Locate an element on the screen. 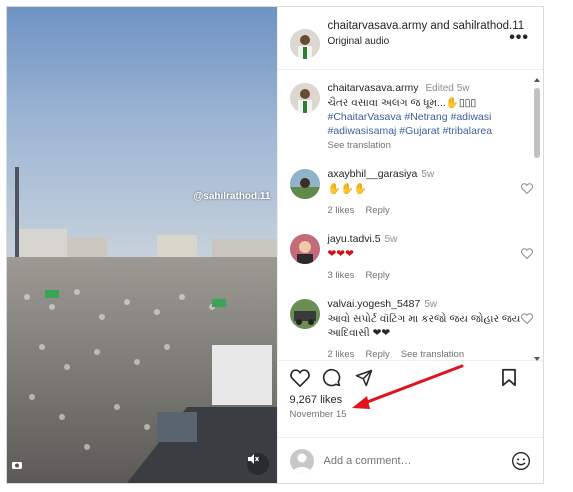 Image resolution: width=573 pixels, height=492 pixels. hashtag-link: #ChaitarVasava is located at coordinates (365, 117).